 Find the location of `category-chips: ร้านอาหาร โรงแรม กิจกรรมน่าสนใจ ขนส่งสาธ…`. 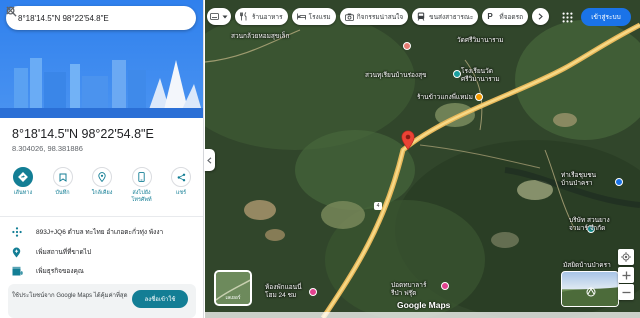

category-chips: ร้านอาหาร โรงแรม กิจกรรมน่าสนใจ ขนส่งสาธ… is located at coordinates (378, 16).